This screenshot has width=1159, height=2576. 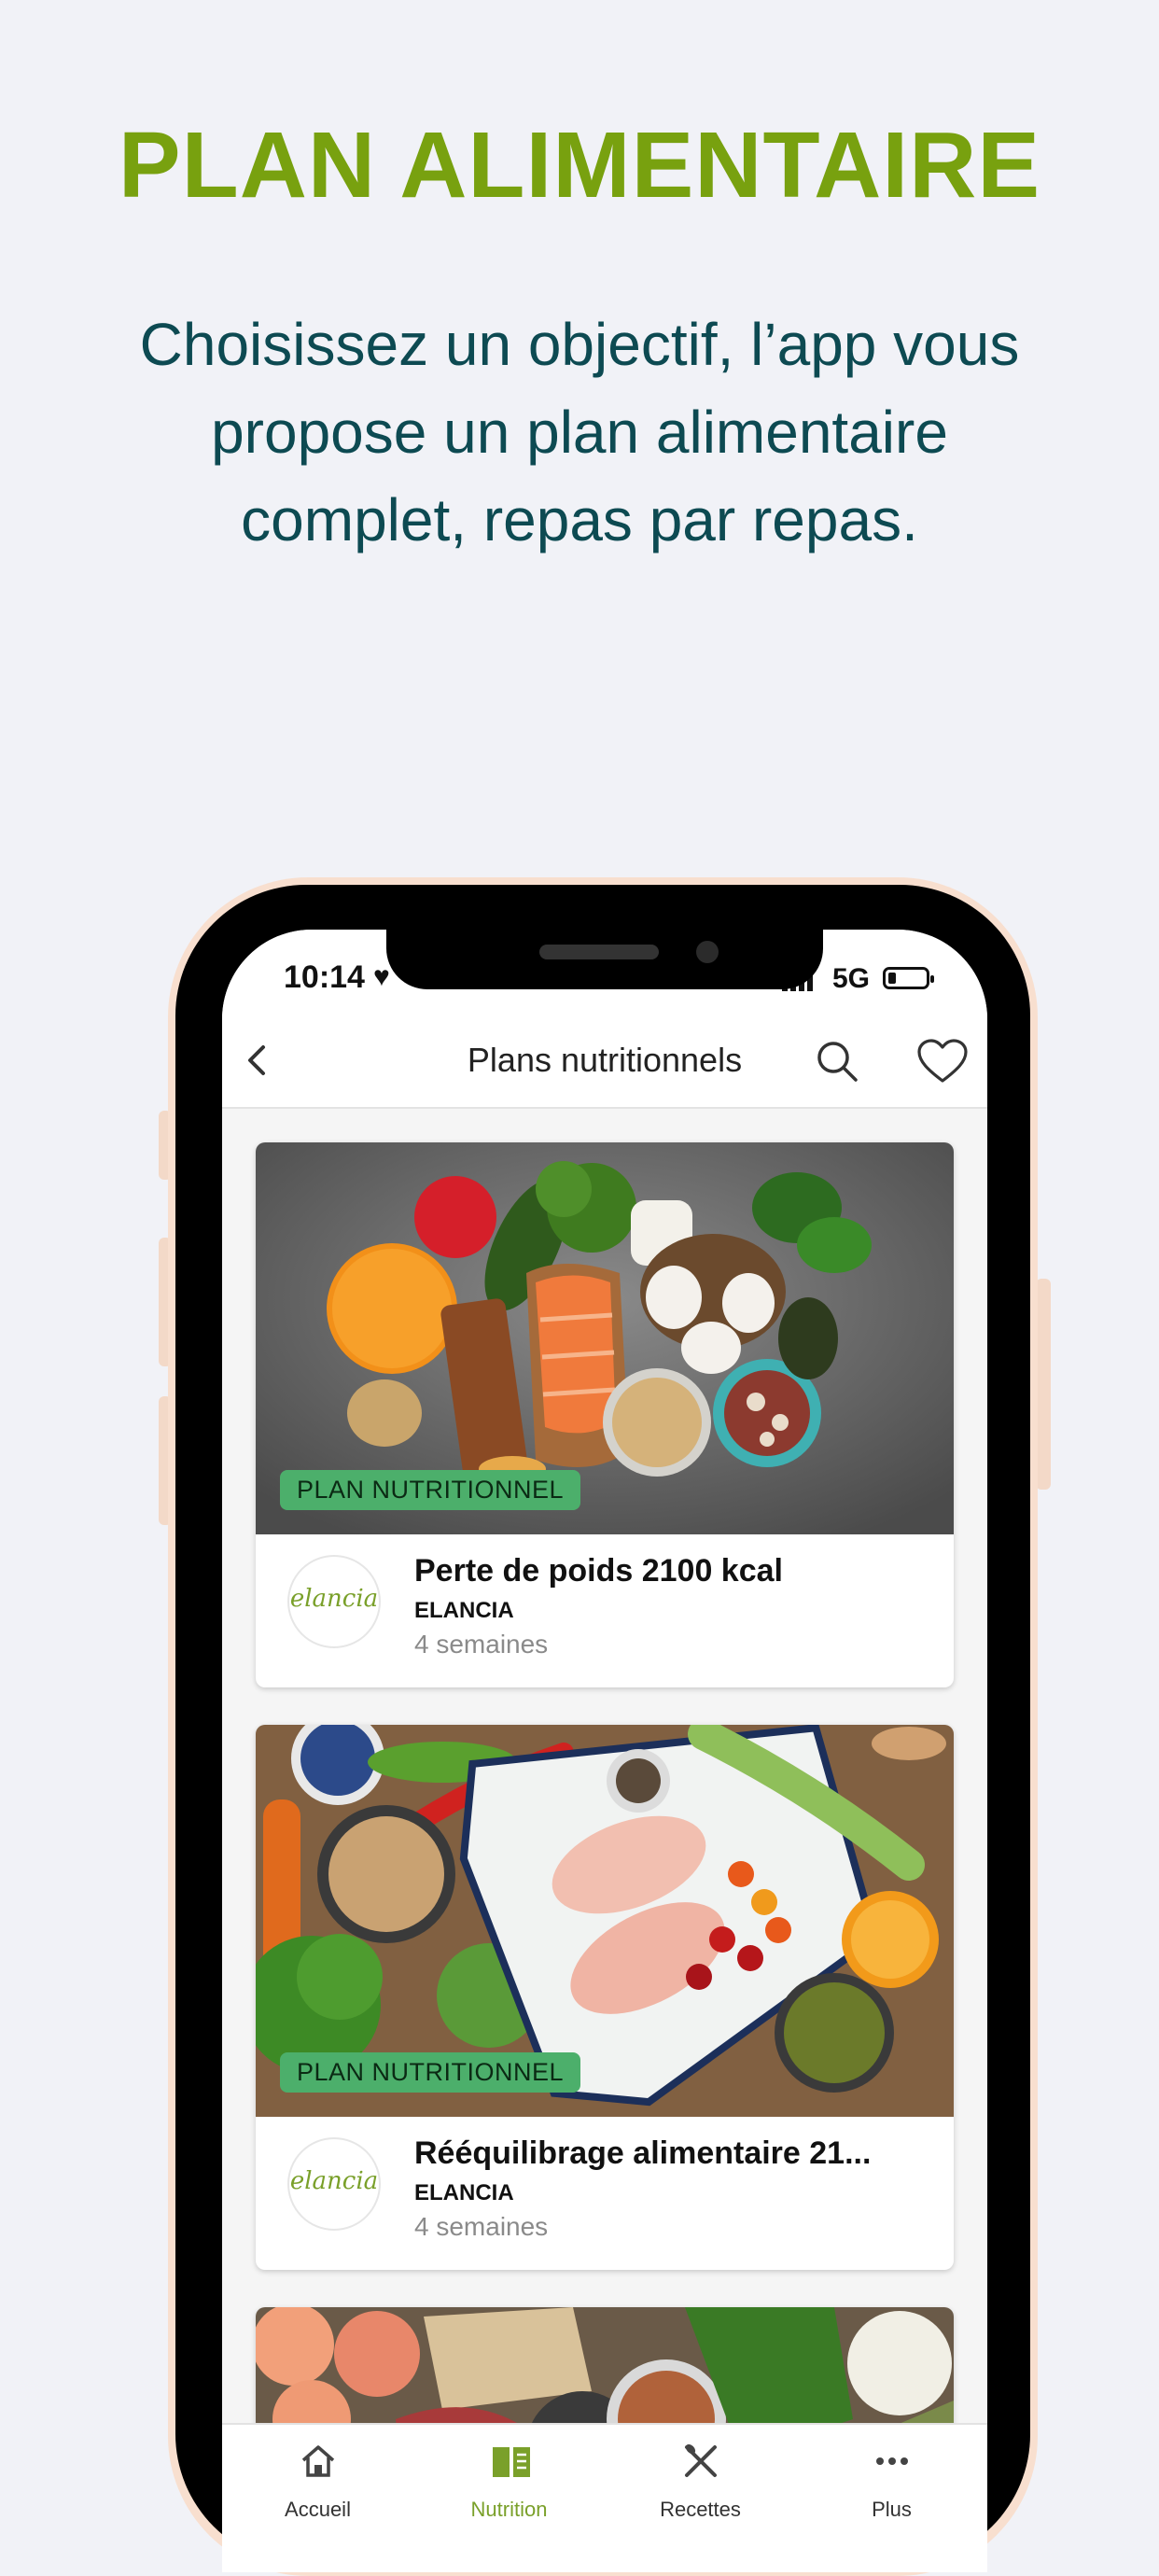 I want to click on status-time: 10:14, so click(x=324, y=977).